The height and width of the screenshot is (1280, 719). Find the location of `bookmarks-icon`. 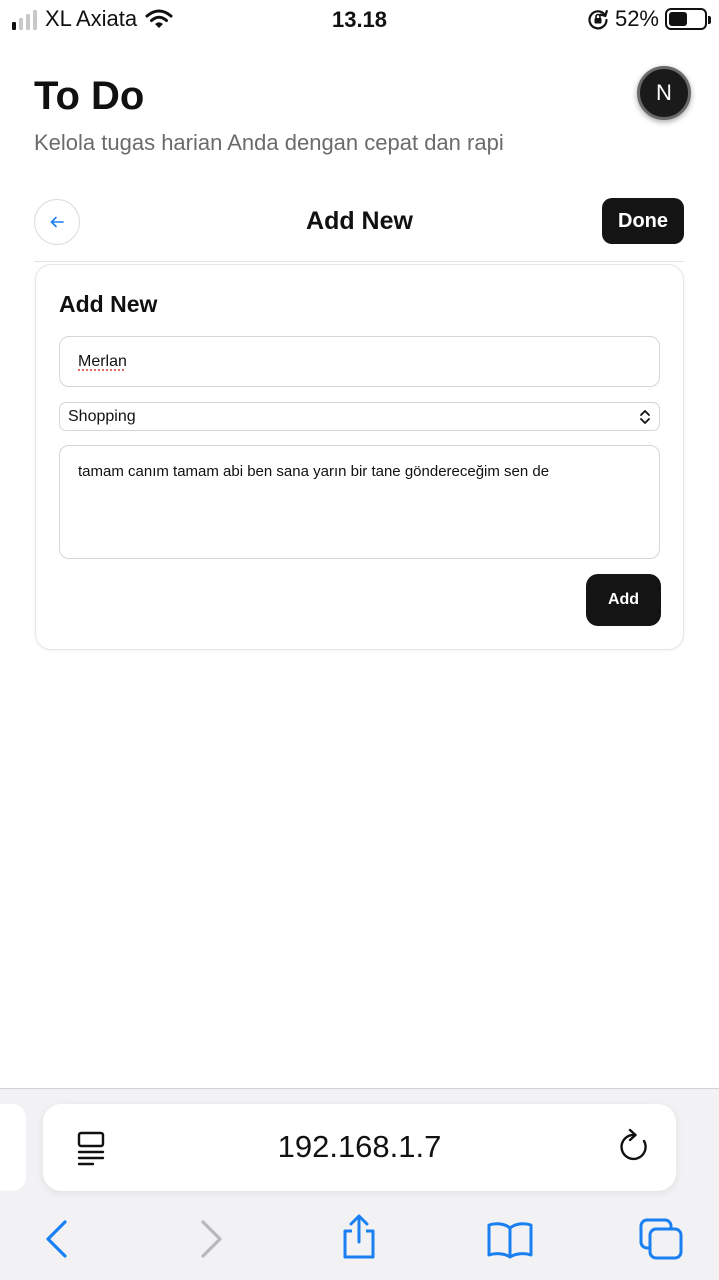

bookmarks-icon is located at coordinates (510, 1240).